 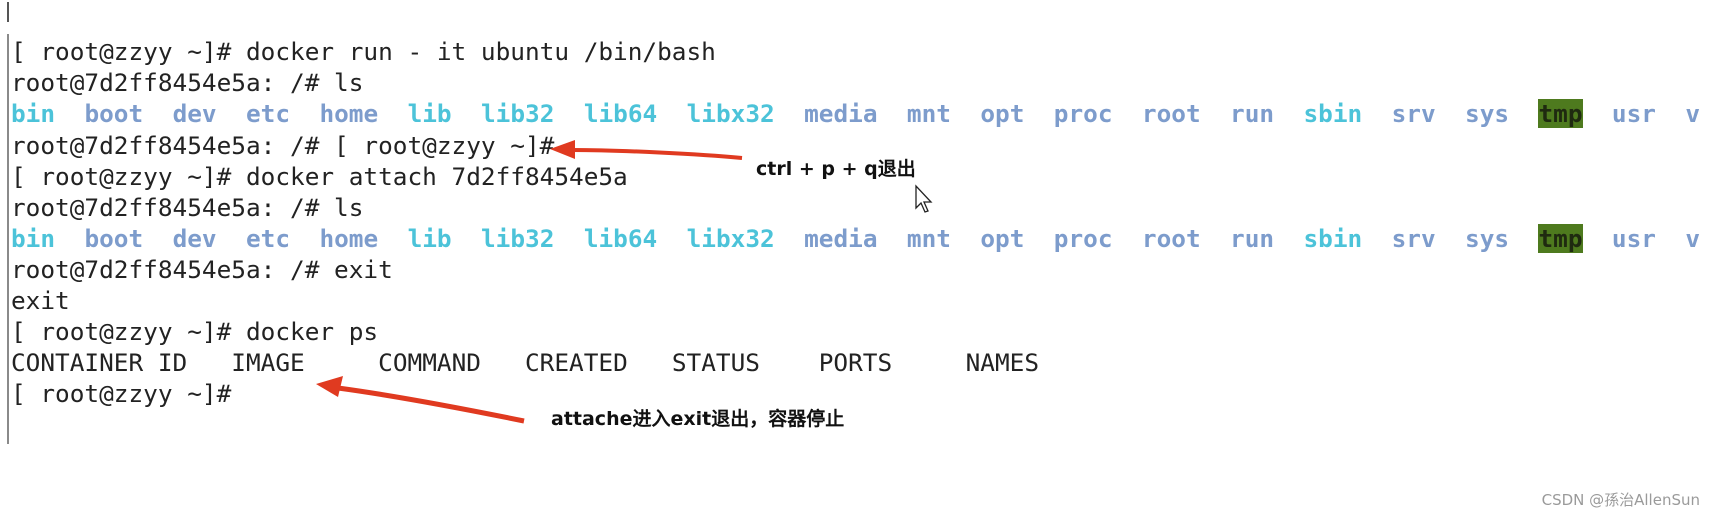 What do you see at coordinates (836, 169) in the screenshot?
I see `annotation-ctrl-p-q: ctrl + p + q退出` at bounding box center [836, 169].